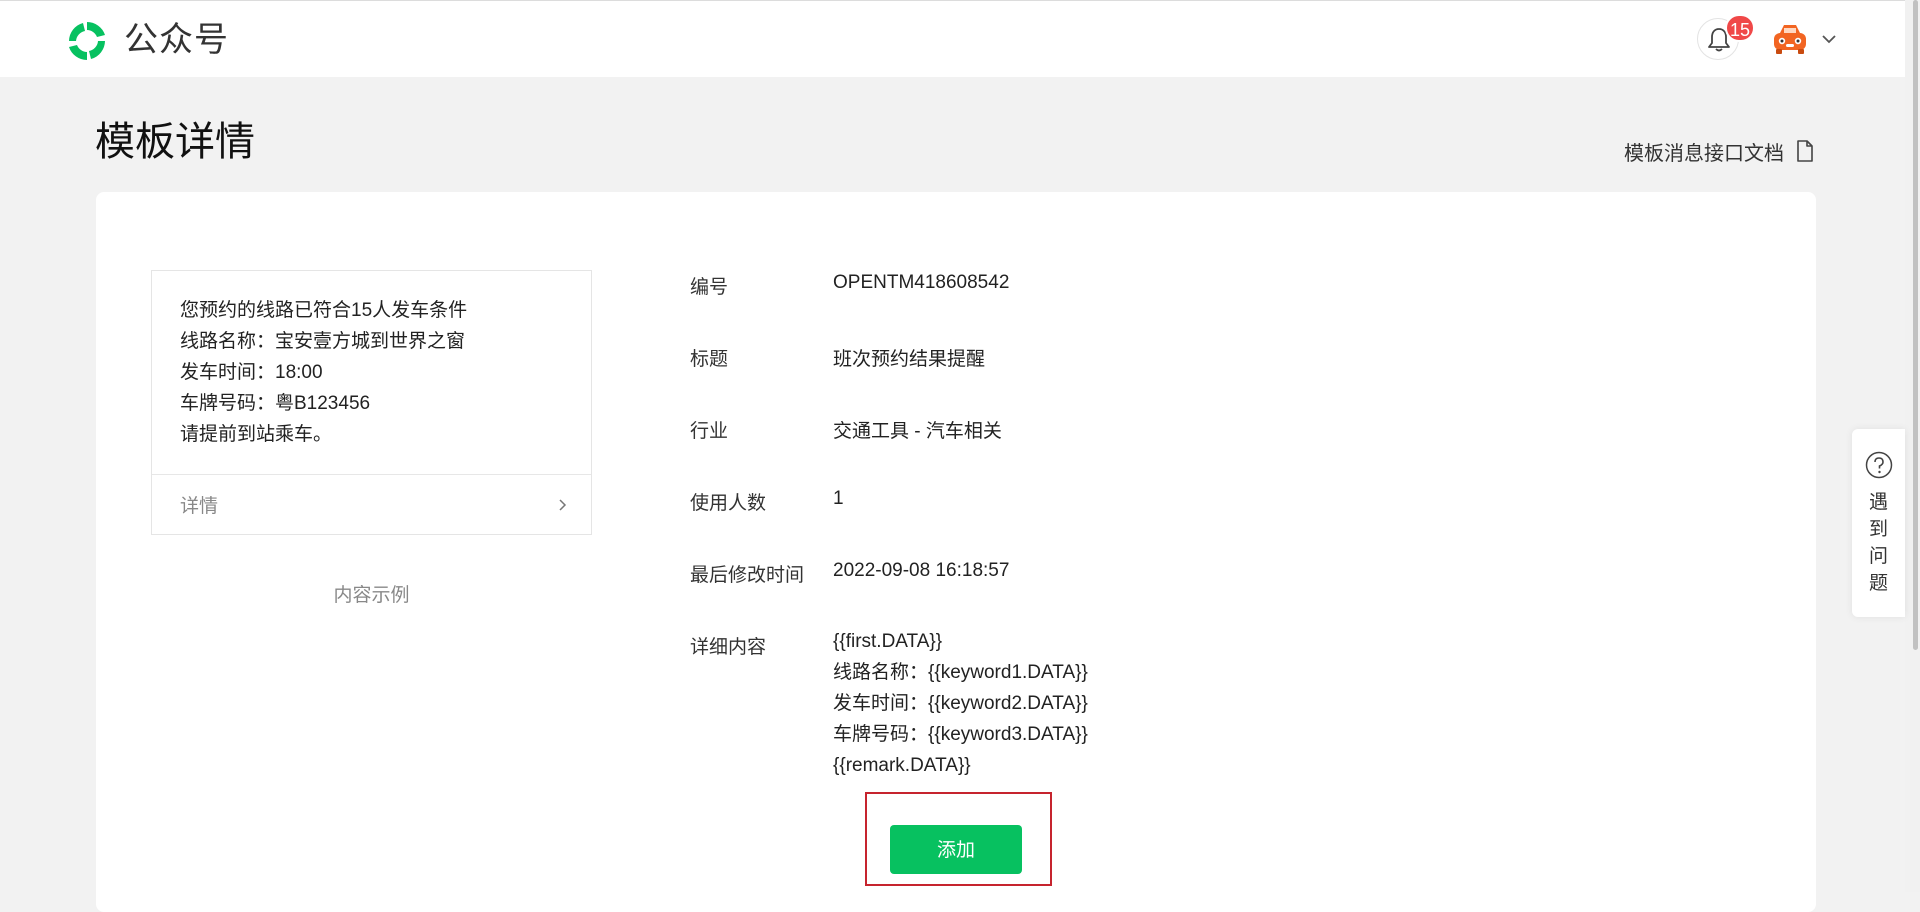 Image resolution: width=1920 pixels, height=912 pixels. Describe the element at coordinates (1879, 465) in the screenshot. I see `question-circle-icon` at that location.